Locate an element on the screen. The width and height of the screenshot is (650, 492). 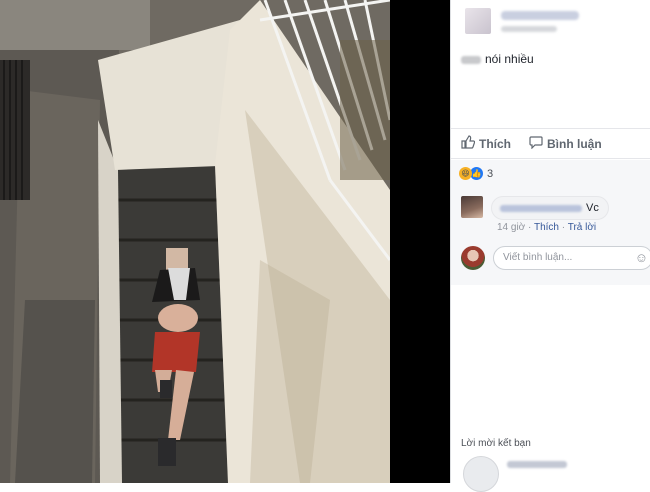
author-name-redacted is located at coordinates (540, 15).